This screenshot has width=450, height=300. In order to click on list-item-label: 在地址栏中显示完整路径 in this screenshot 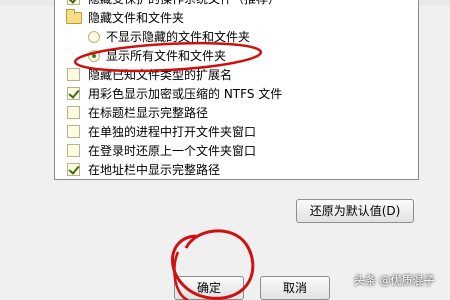, I will do `click(154, 170)`.